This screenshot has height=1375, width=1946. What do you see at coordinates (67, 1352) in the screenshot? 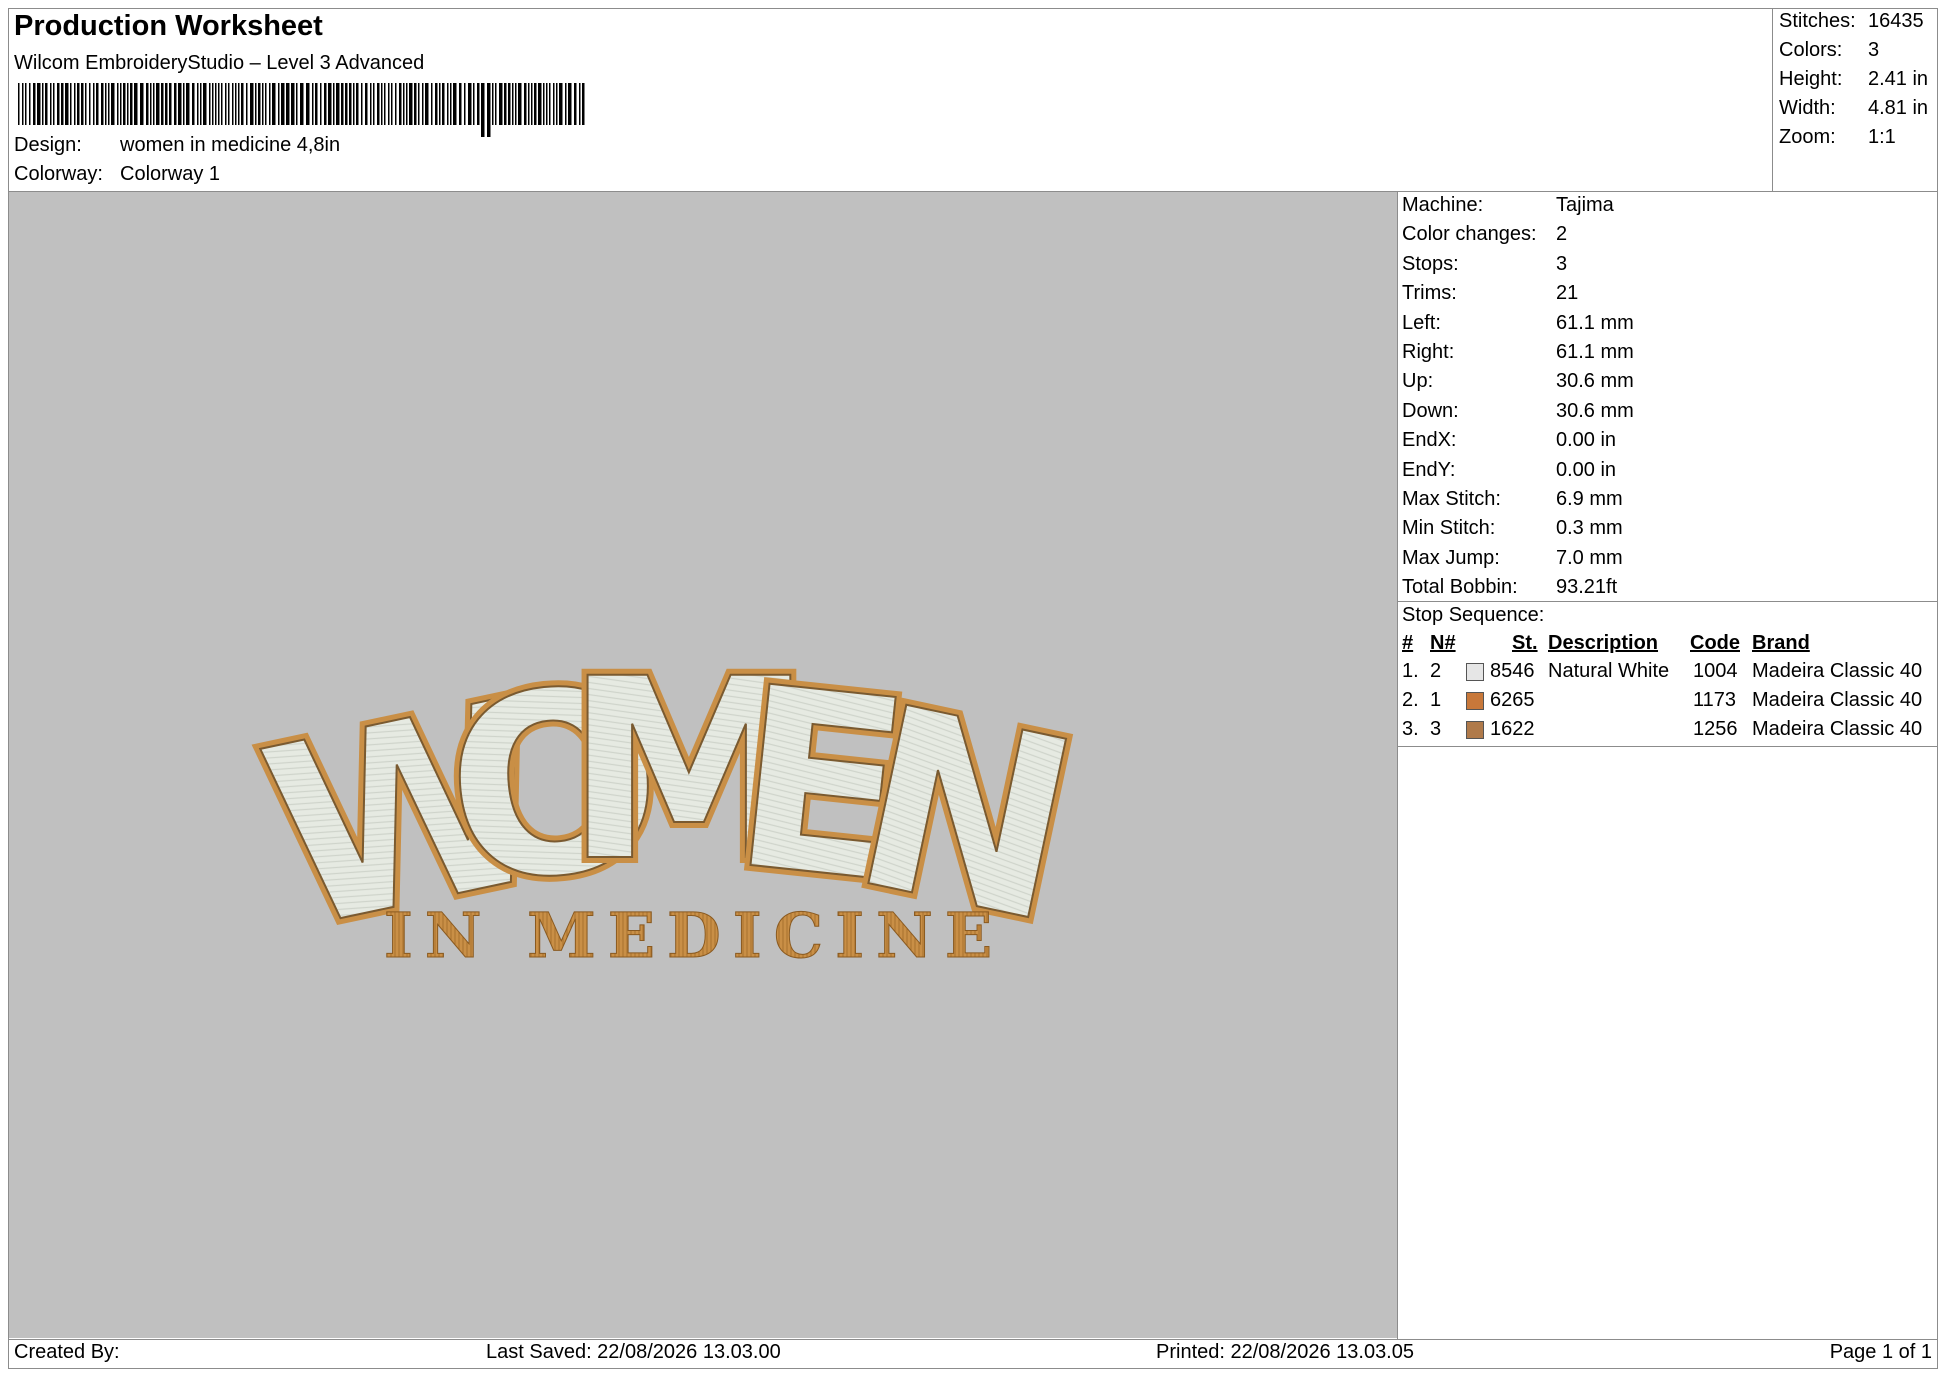
I see `created-by: Created By:` at bounding box center [67, 1352].